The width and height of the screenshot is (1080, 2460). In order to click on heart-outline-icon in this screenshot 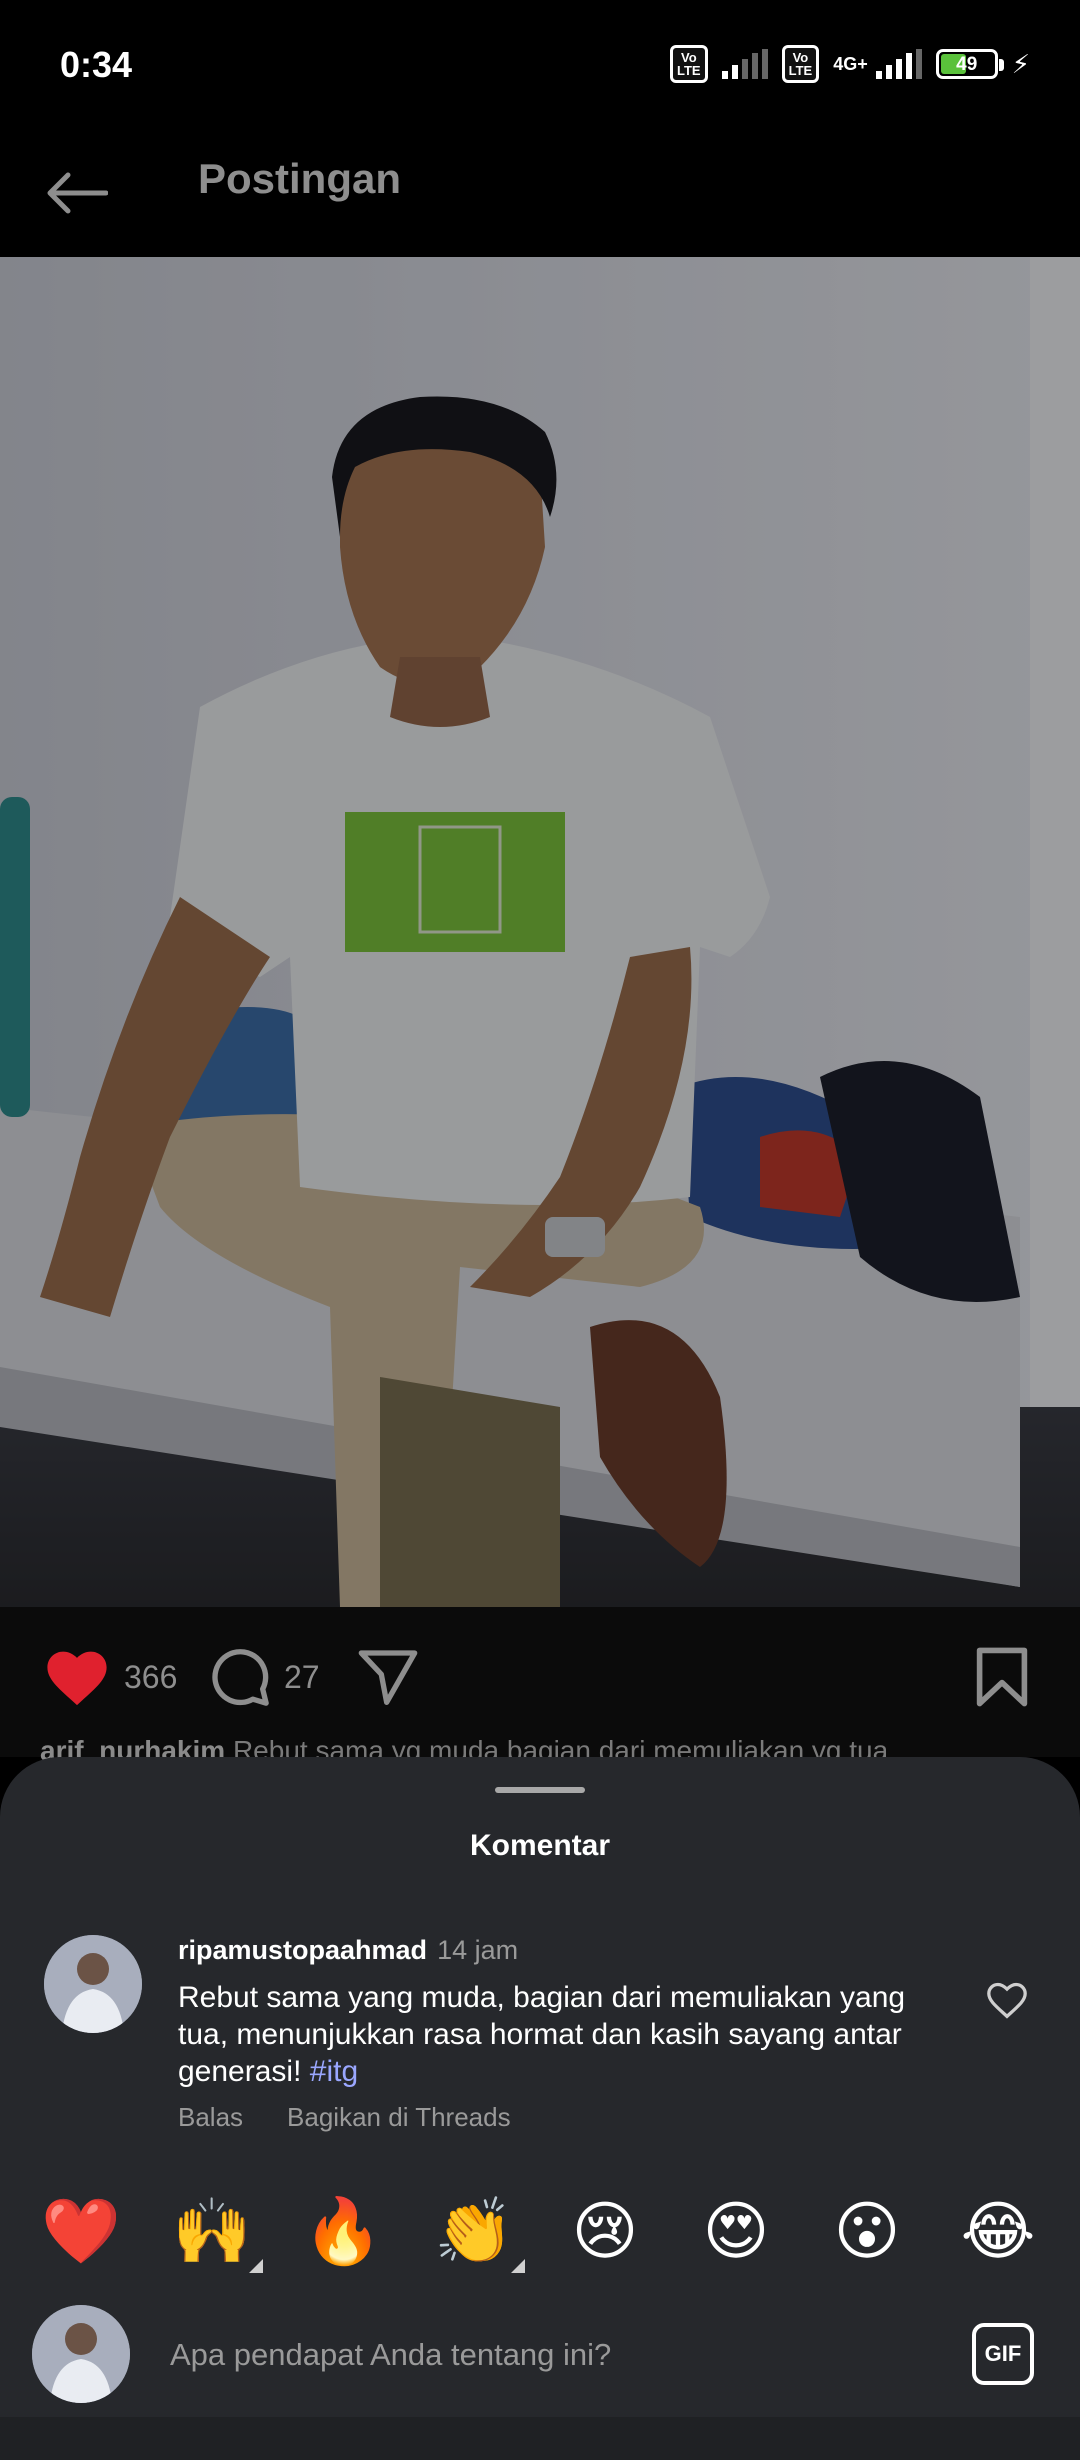, I will do `click(1007, 2000)`.